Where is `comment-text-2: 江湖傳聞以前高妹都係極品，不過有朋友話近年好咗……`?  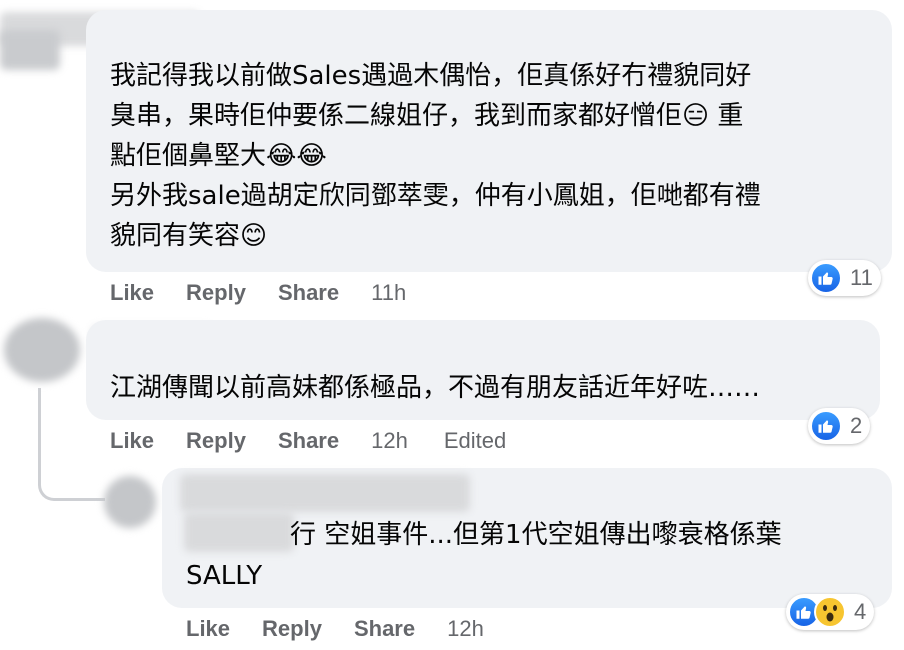
comment-text-2: 江湖傳聞以前高妹都係極品，不過有朋友話近年好咗…… is located at coordinates (435, 388).